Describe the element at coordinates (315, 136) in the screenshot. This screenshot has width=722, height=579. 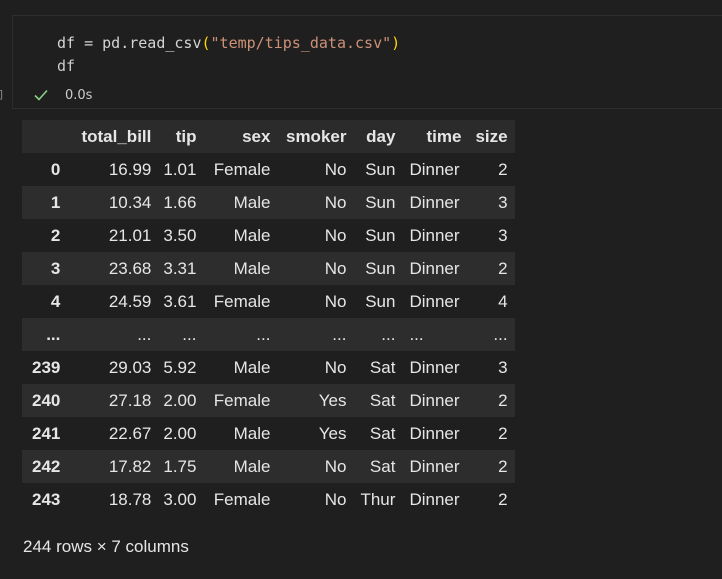
I see `column-header-smoker: smoker` at that location.